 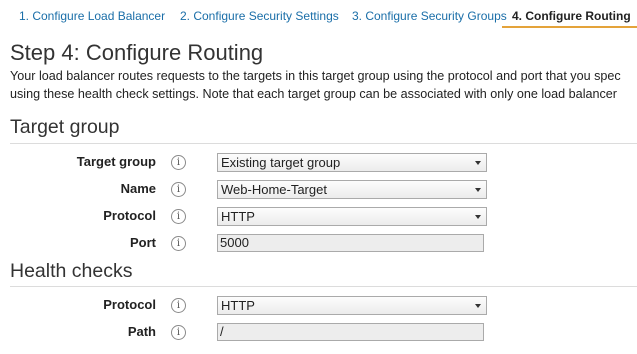 I want to click on port-label: Port, so click(x=143, y=242).